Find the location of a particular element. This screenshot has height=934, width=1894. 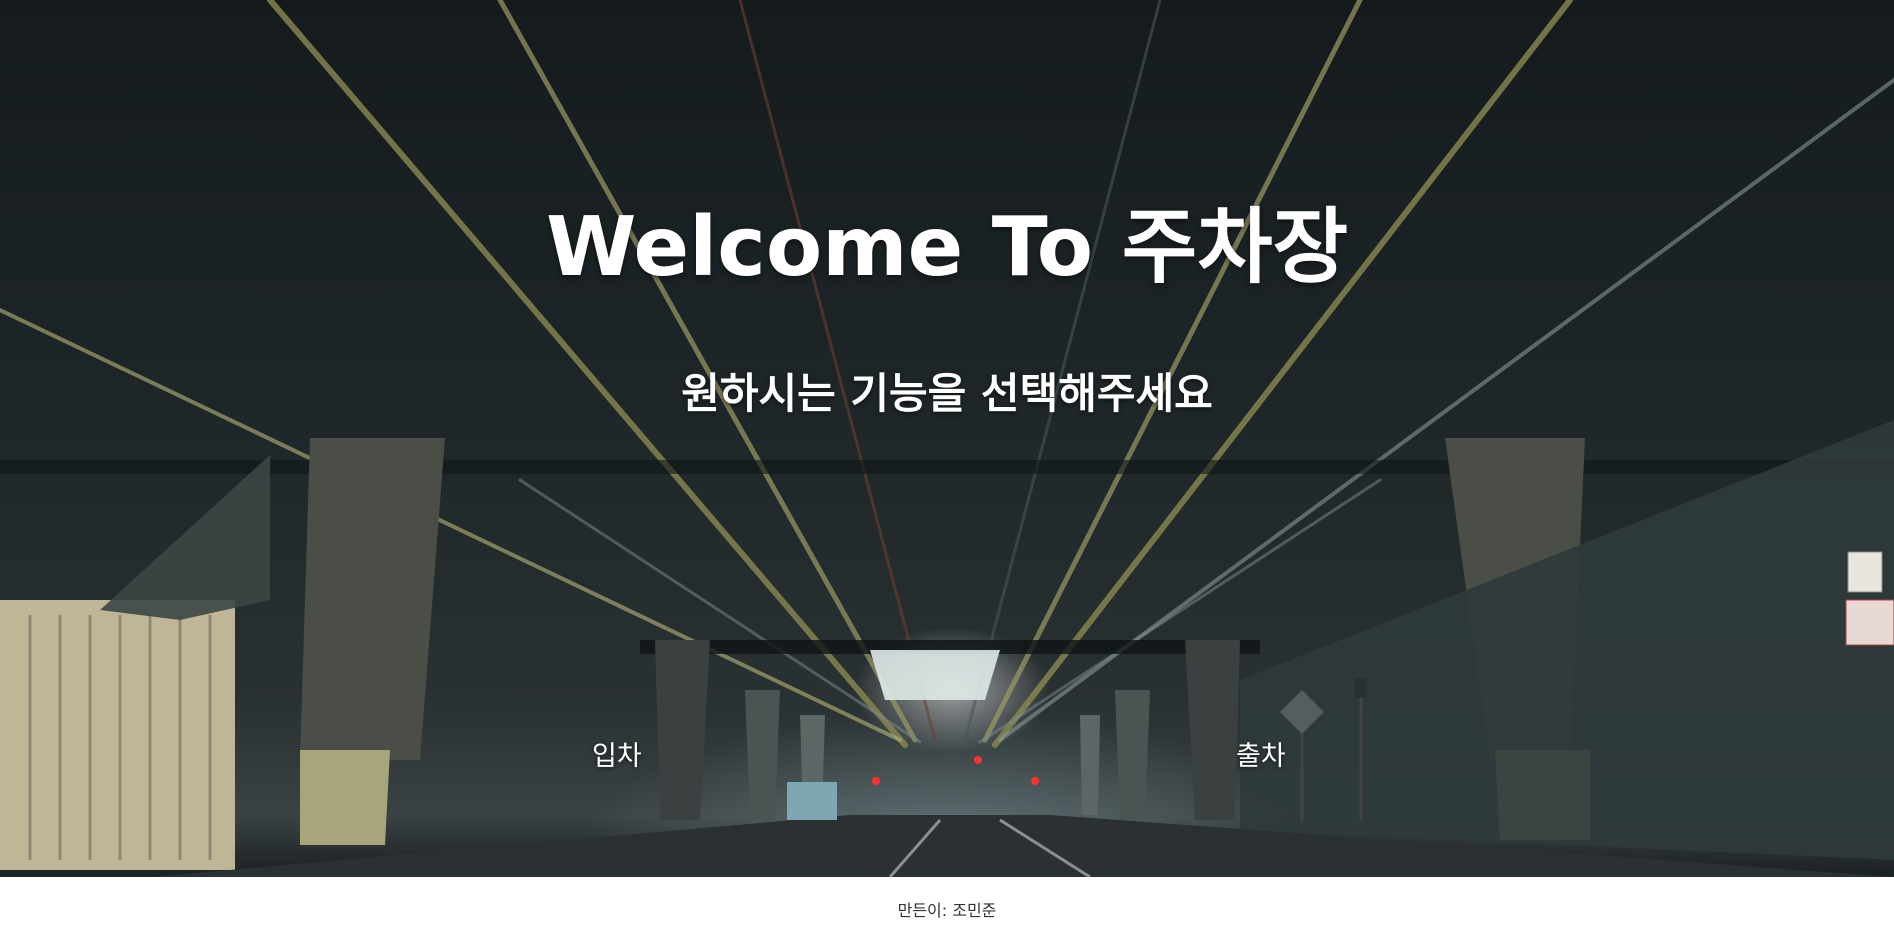

footer: 만든이: 조민준 is located at coordinates (947, 905).